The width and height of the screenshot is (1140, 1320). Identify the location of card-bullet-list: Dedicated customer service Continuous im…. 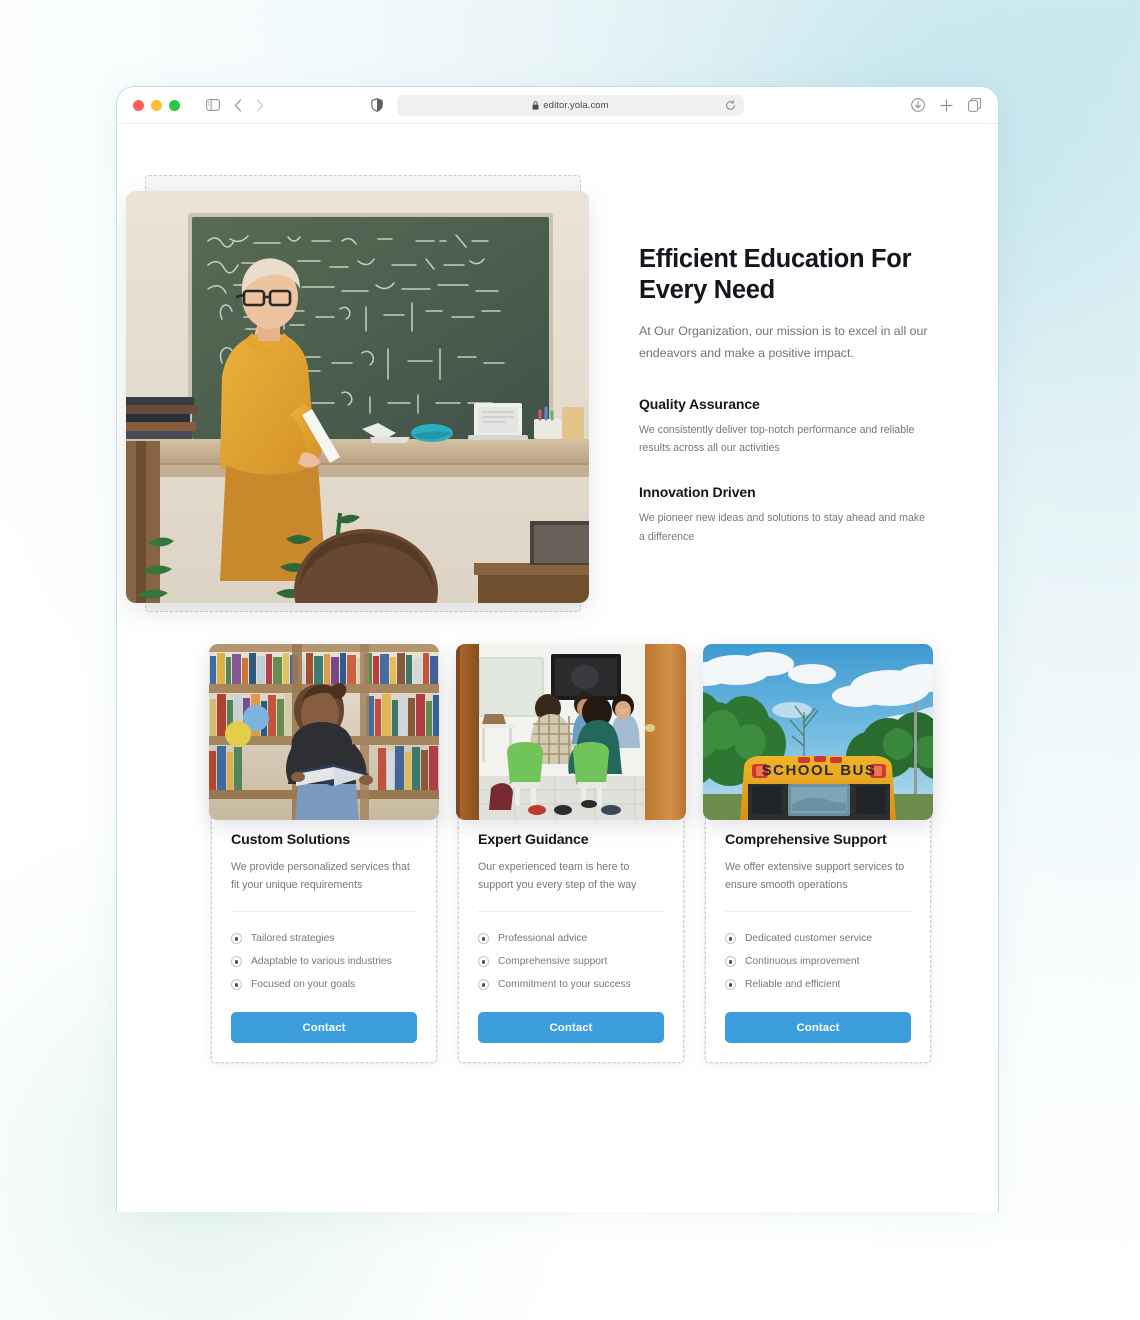
(818, 961).